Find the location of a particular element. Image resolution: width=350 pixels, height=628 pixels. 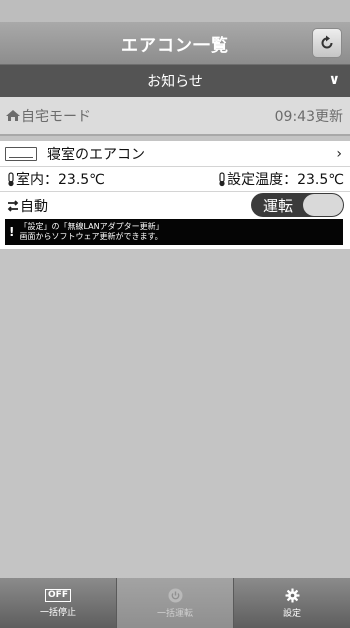

tab-settings: 設定 is located at coordinates (292, 603).